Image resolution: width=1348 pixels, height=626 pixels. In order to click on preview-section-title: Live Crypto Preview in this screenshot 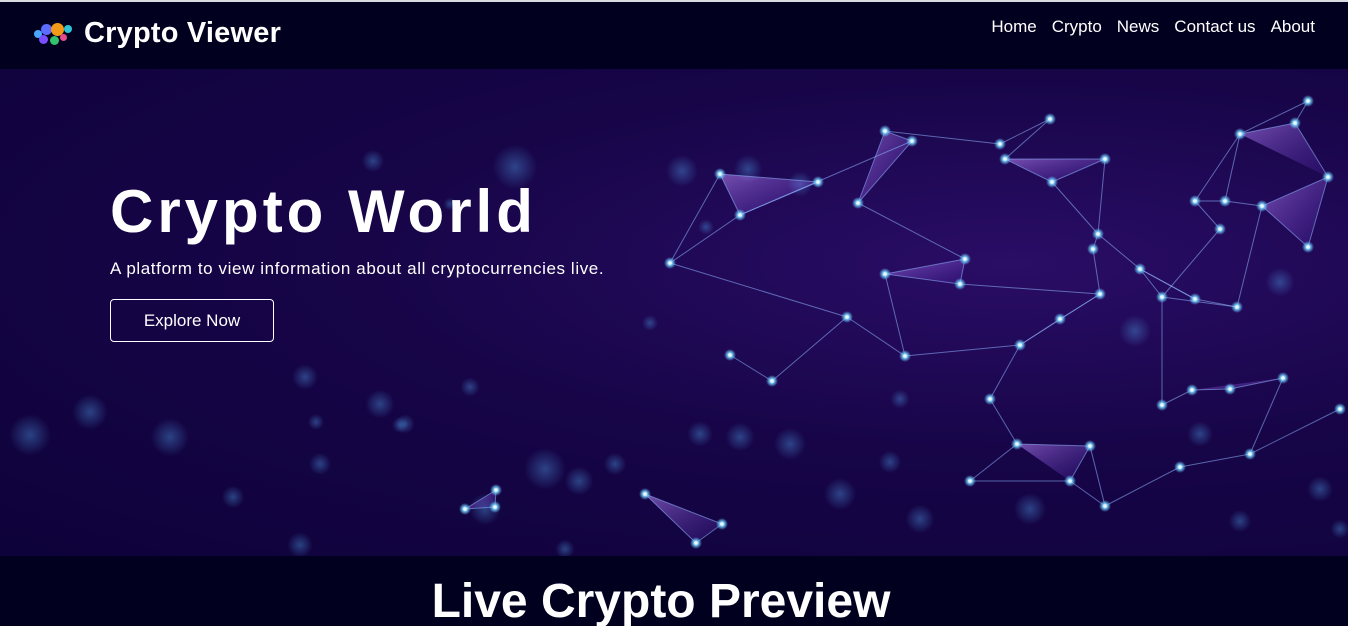, I will do `click(661, 600)`.